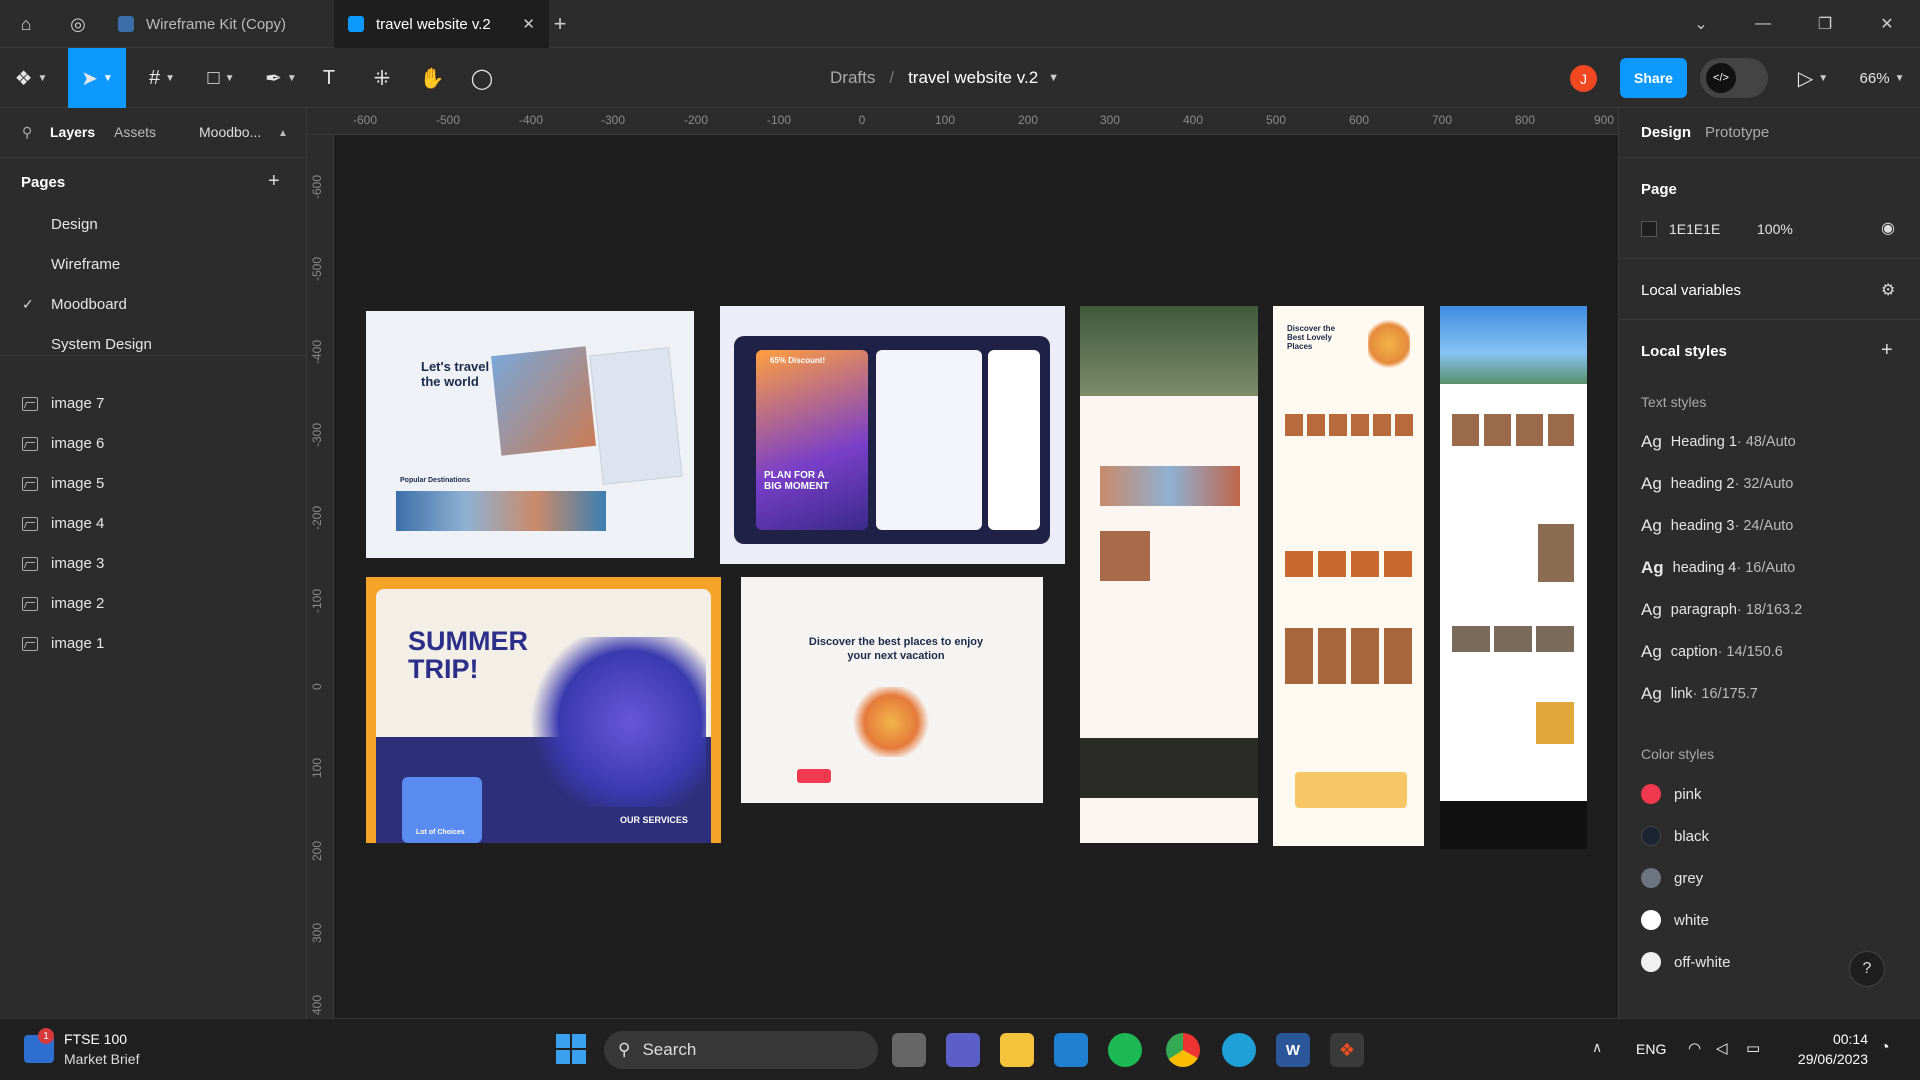 This screenshot has height=1080, width=1920. I want to click on close-window-button: ✕, so click(1887, 24).